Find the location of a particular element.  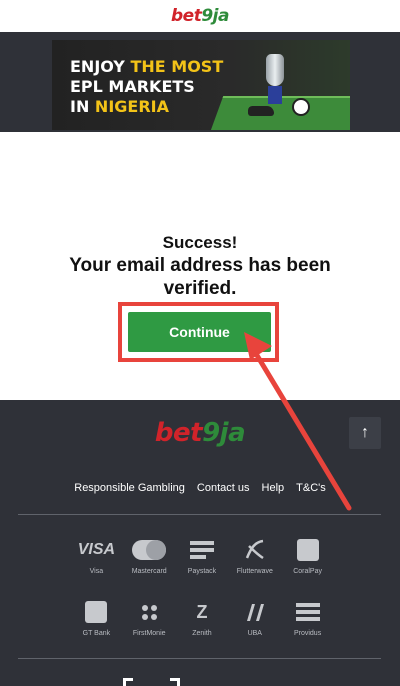

success-line-1: Your email address has been is located at coordinates (200, 265).